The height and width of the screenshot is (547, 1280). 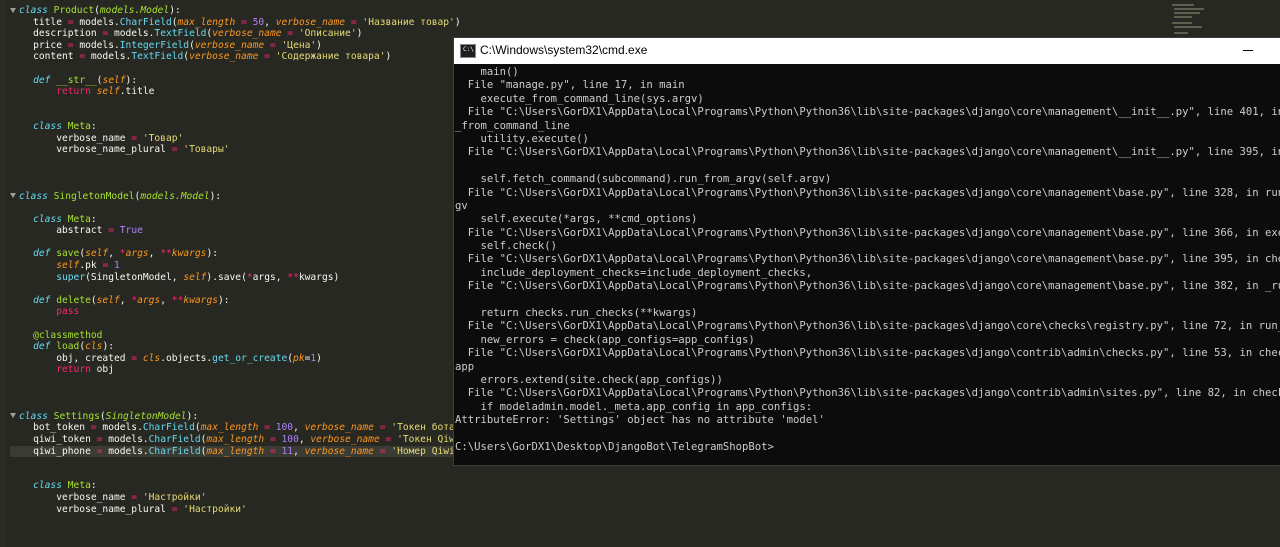 What do you see at coordinates (117, 266) in the screenshot?
I see `code-token: 1` at bounding box center [117, 266].